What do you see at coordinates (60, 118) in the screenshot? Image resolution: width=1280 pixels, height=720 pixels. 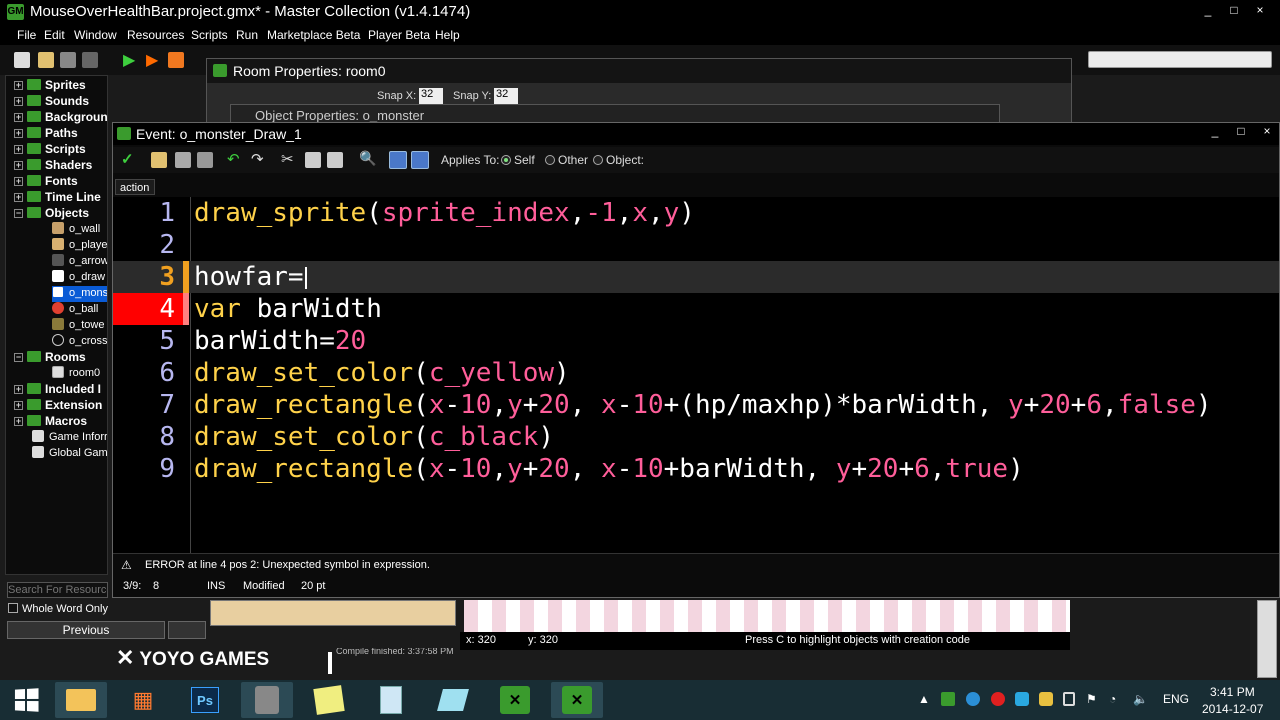 I see `tree-backgrounds: +Backgrounds` at bounding box center [60, 118].